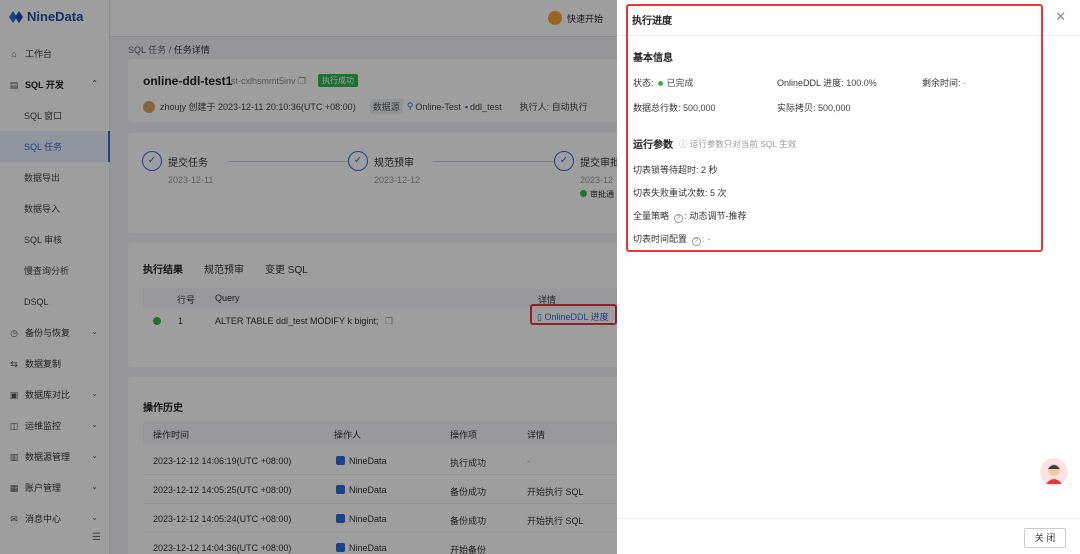 This screenshot has height=554, width=1080. I want to click on copied-value: 500,000, so click(834, 108).